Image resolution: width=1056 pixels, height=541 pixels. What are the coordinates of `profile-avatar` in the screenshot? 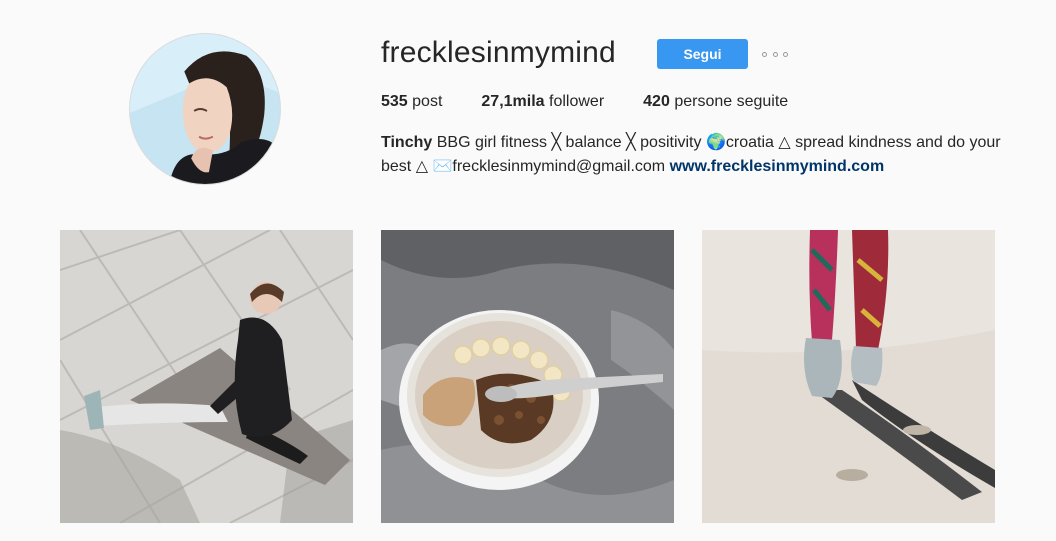 It's located at (205, 109).